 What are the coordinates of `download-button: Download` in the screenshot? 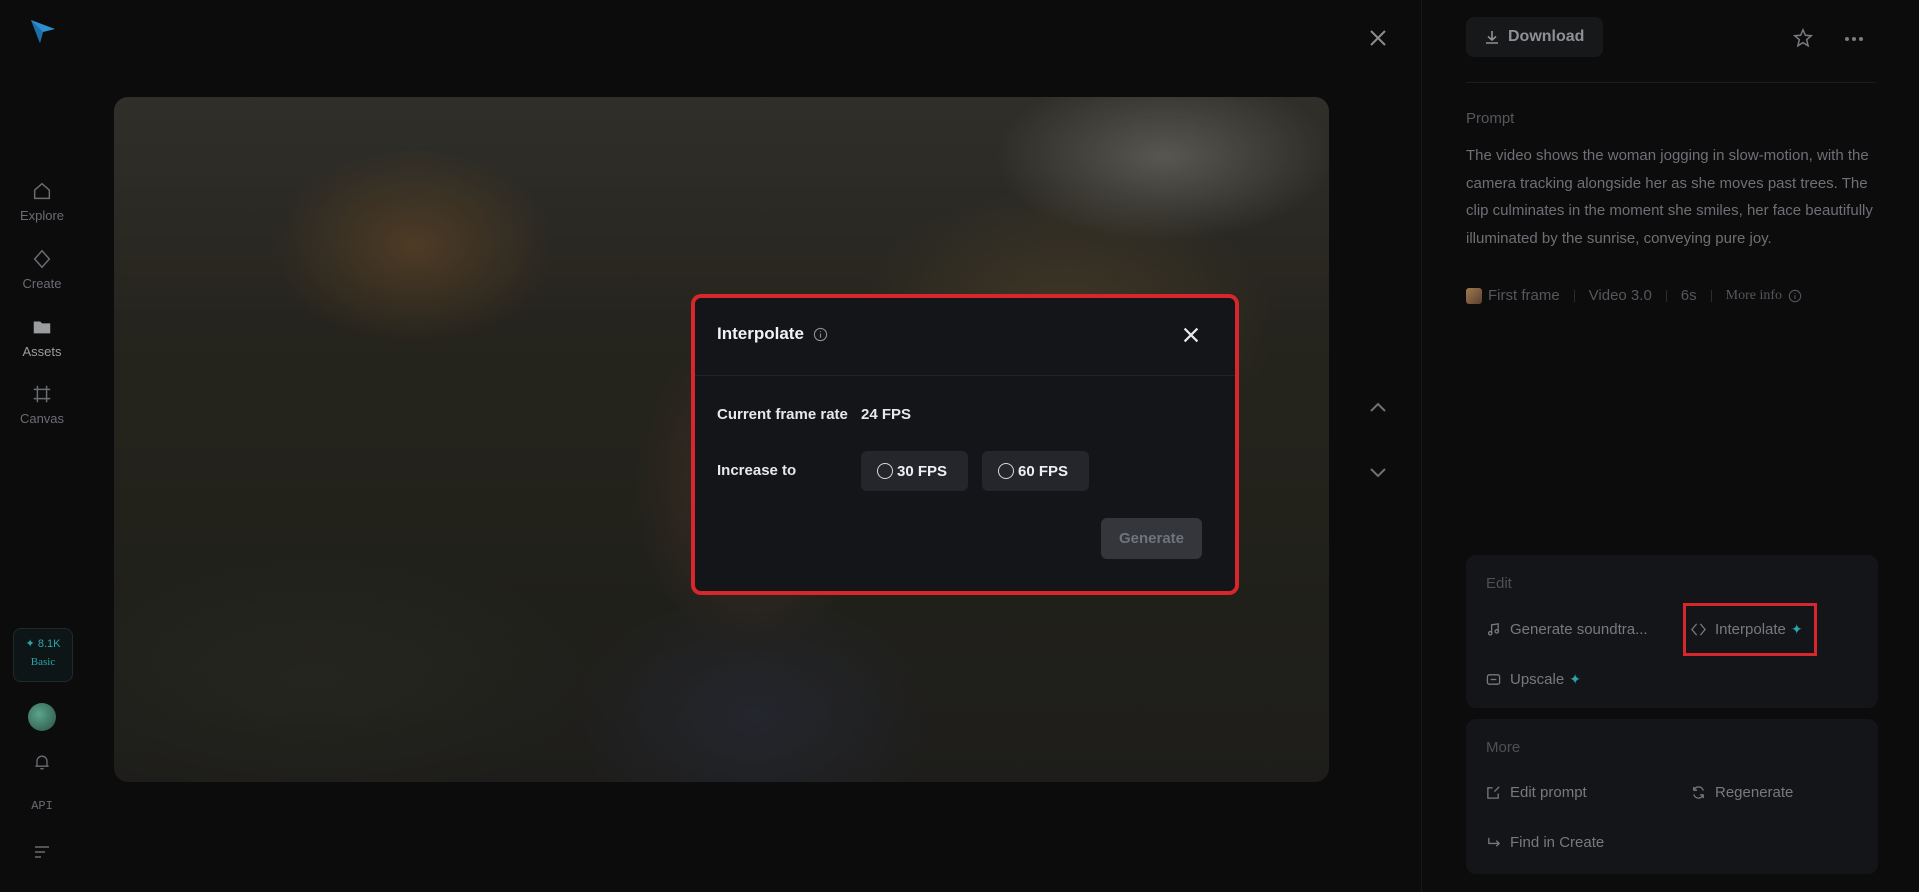 It's located at (1534, 37).